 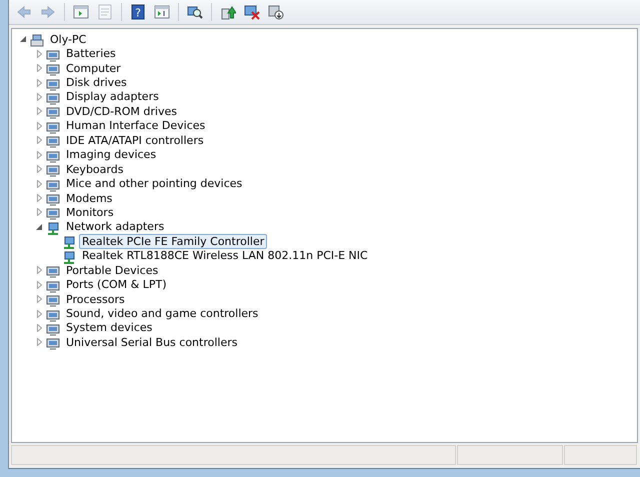 What do you see at coordinates (116, 284) in the screenshot?
I see `tree-item: Ports (COM & LPT)` at bounding box center [116, 284].